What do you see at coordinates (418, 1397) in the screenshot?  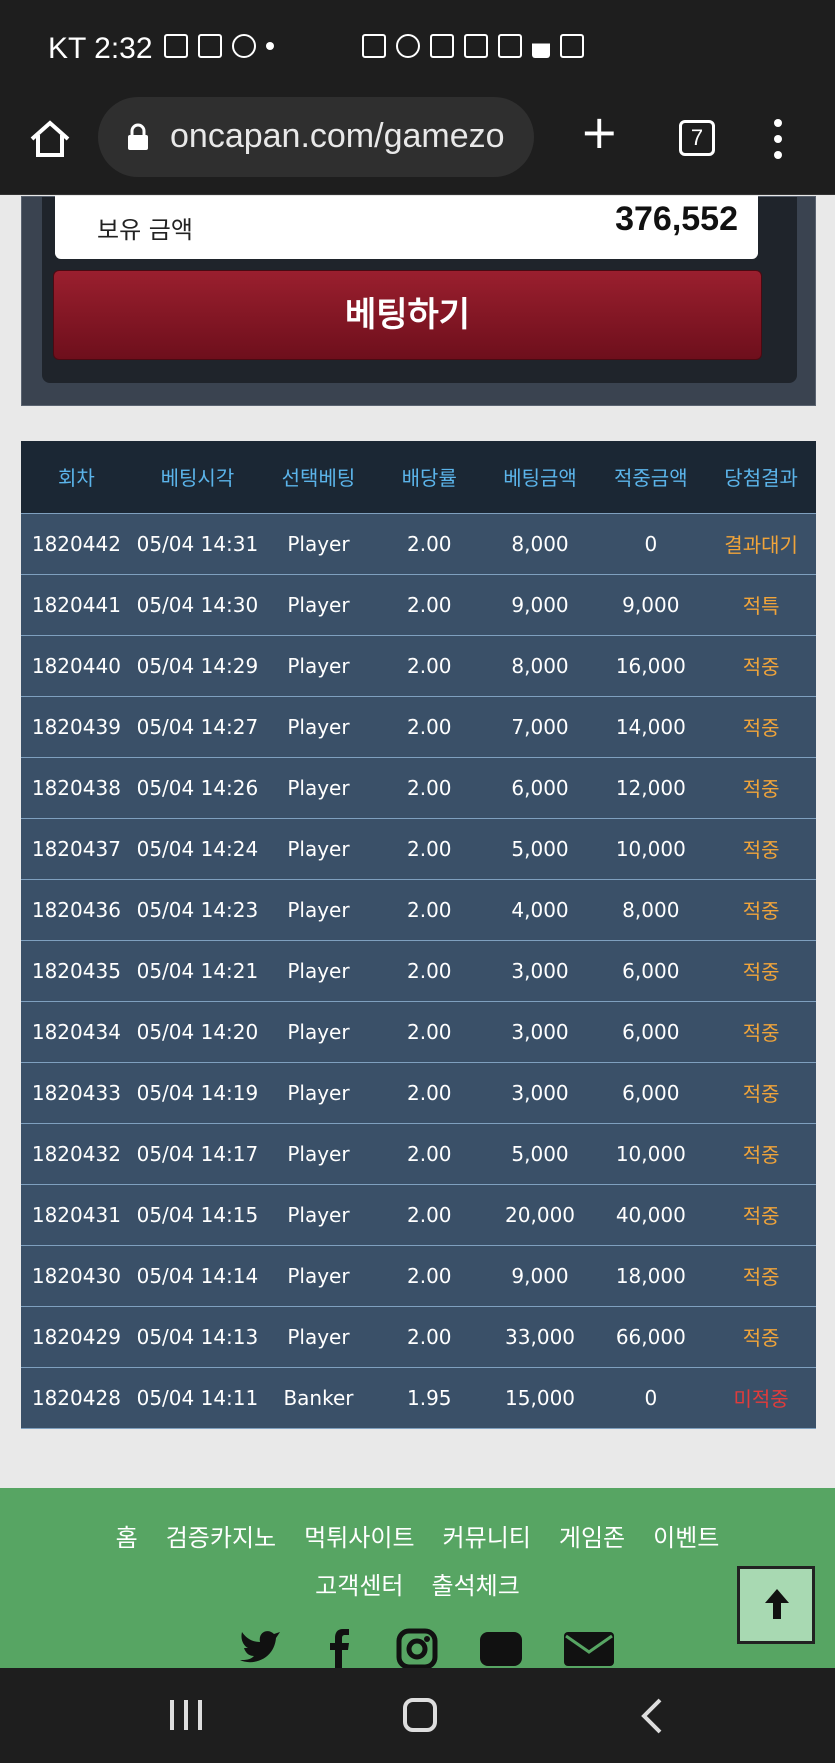 I see `table-row: 1820428 05/04 14:11 Banker 1.95 15,000 0 미적중` at bounding box center [418, 1397].